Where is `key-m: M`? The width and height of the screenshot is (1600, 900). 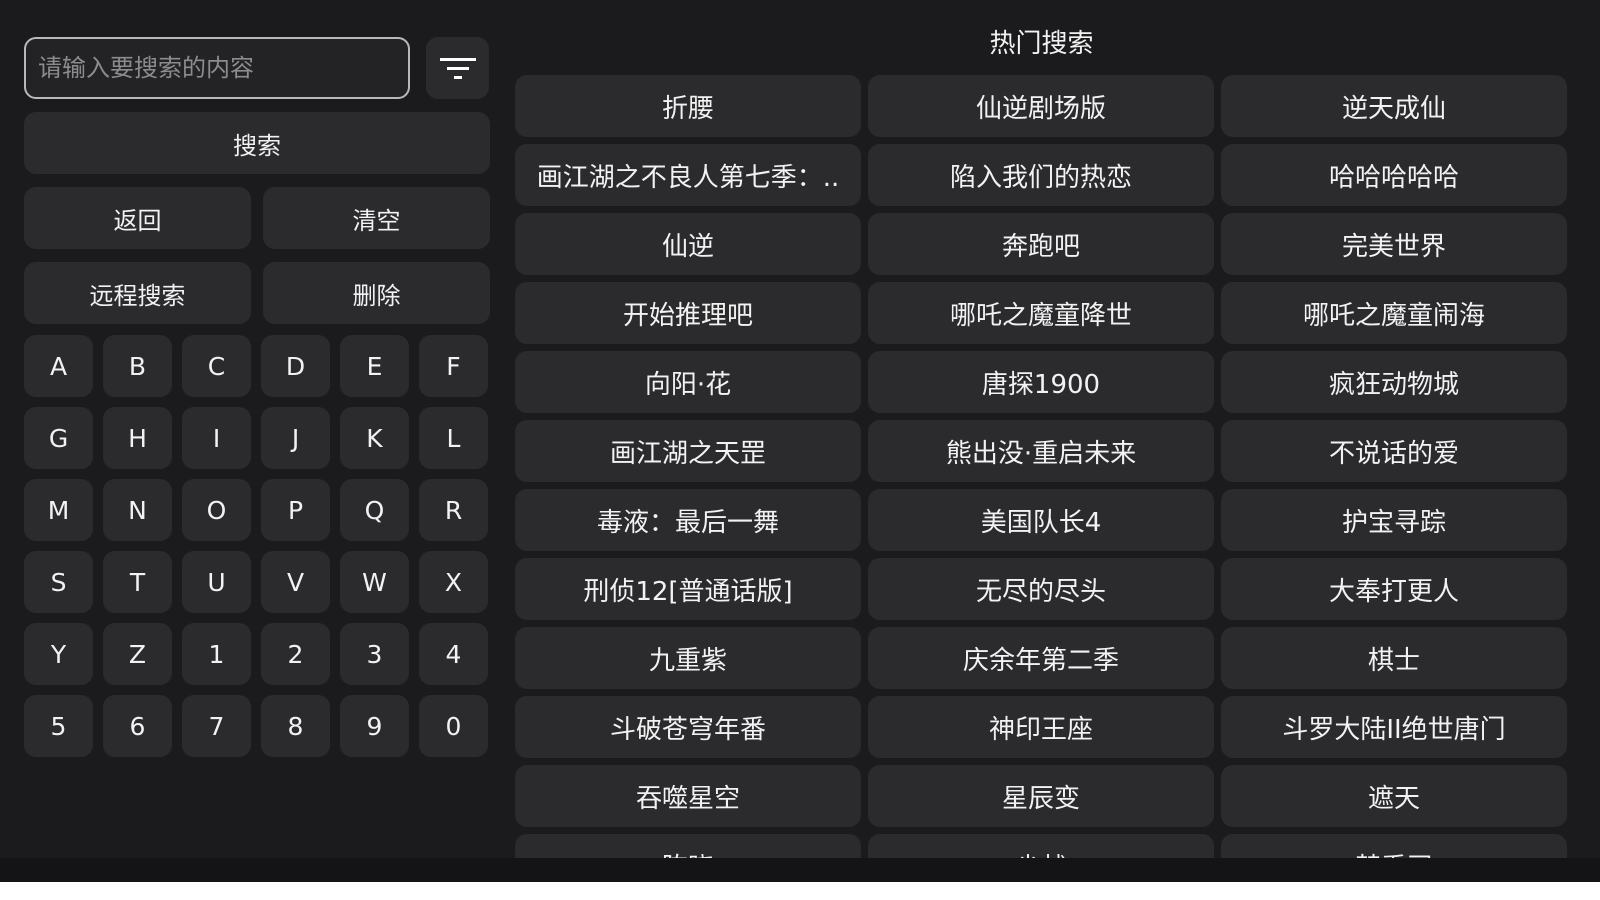 key-m: M is located at coordinates (58, 510).